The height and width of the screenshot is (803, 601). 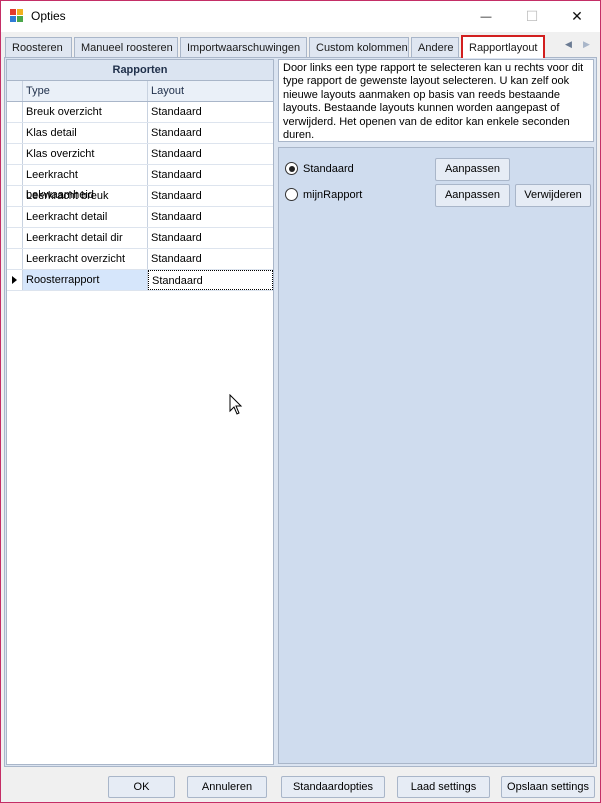 What do you see at coordinates (17, 16) in the screenshot?
I see `app-icon` at bounding box center [17, 16].